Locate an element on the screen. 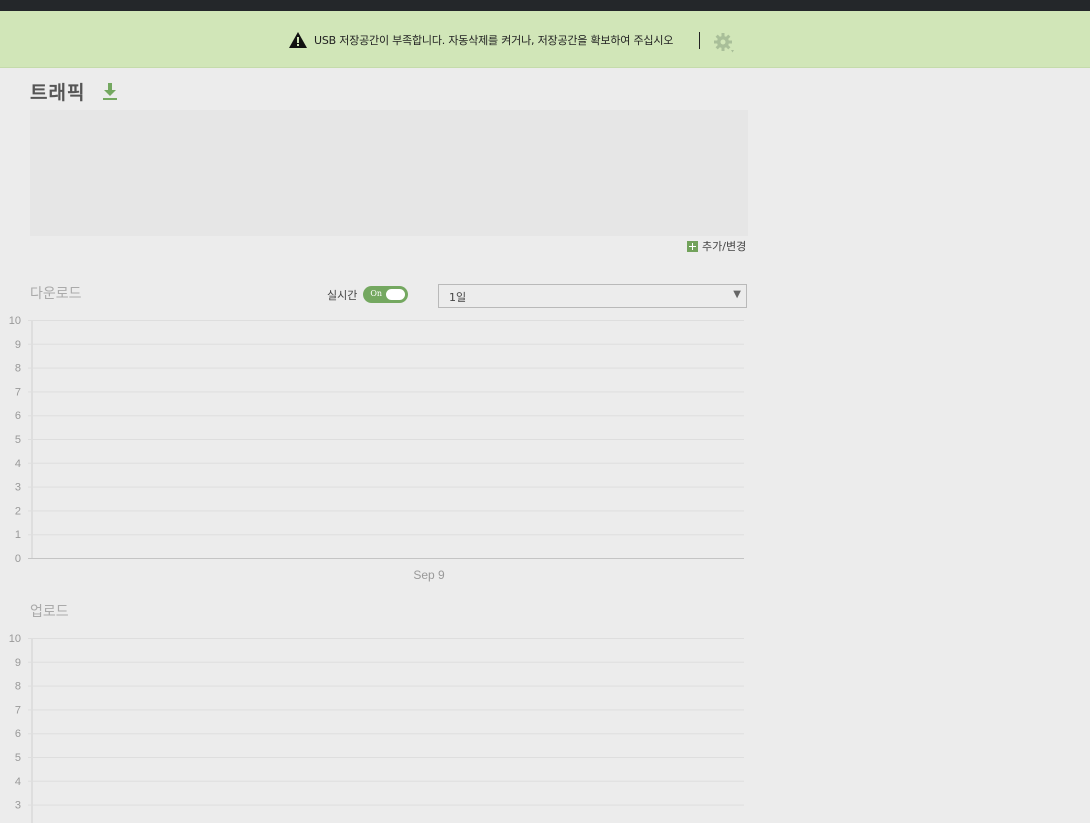 This screenshot has width=1090, height=823. x-tick-label: Sep 9 is located at coordinates (429, 575).